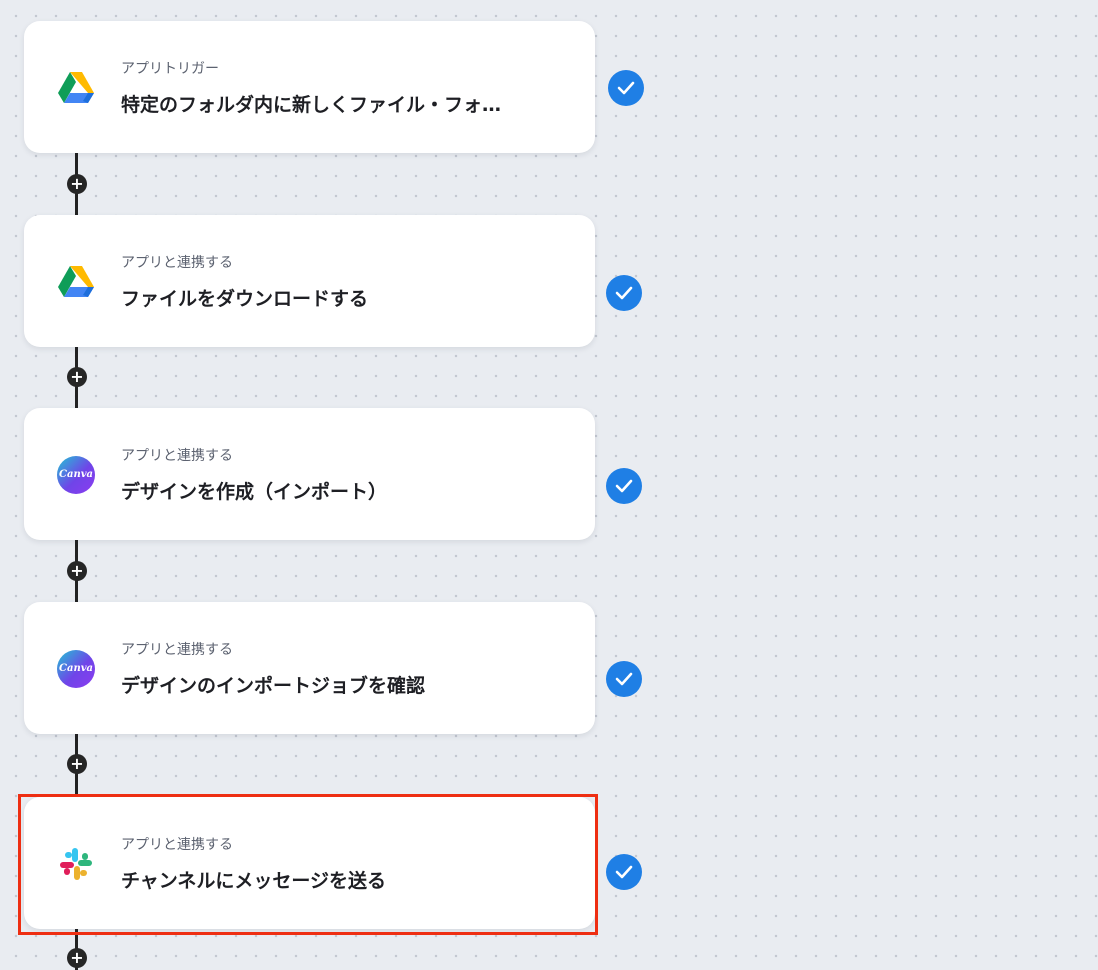 The height and width of the screenshot is (970, 1098). What do you see at coordinates (309, 281) in the screenshot?
I see `flow-step-card: アプリと連携する ファイルをダウンロードする` at bounding box center [309, 281].